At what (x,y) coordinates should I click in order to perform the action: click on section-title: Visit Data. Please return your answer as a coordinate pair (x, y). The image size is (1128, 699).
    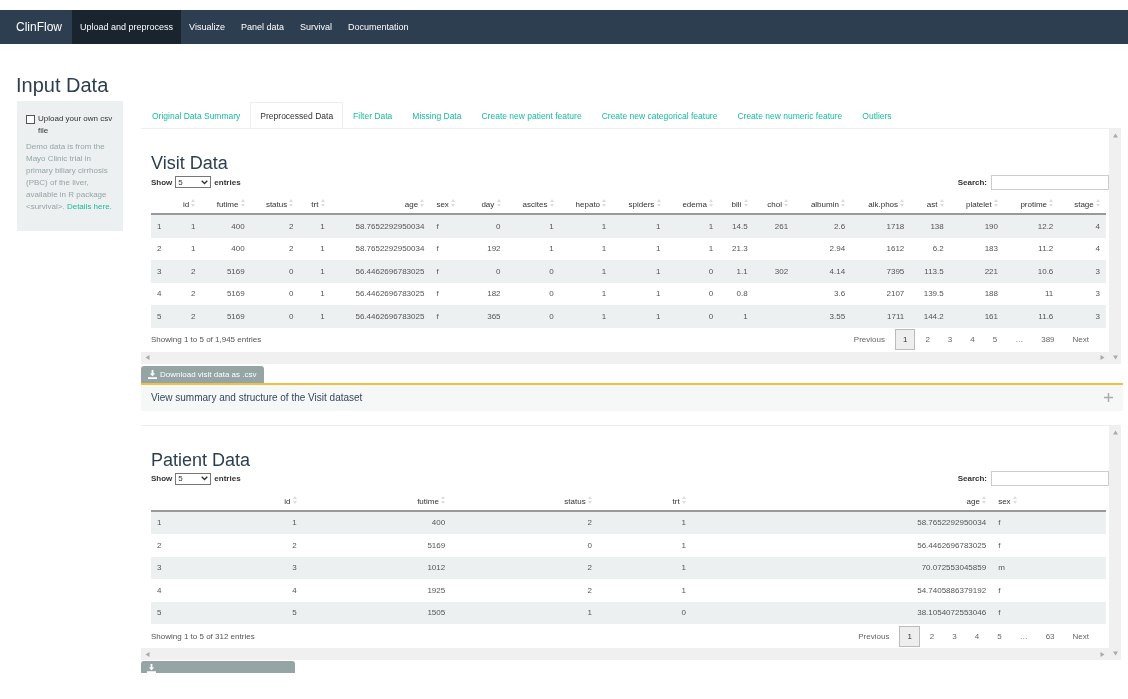
    Looking at the image, I should click on (190, 163).